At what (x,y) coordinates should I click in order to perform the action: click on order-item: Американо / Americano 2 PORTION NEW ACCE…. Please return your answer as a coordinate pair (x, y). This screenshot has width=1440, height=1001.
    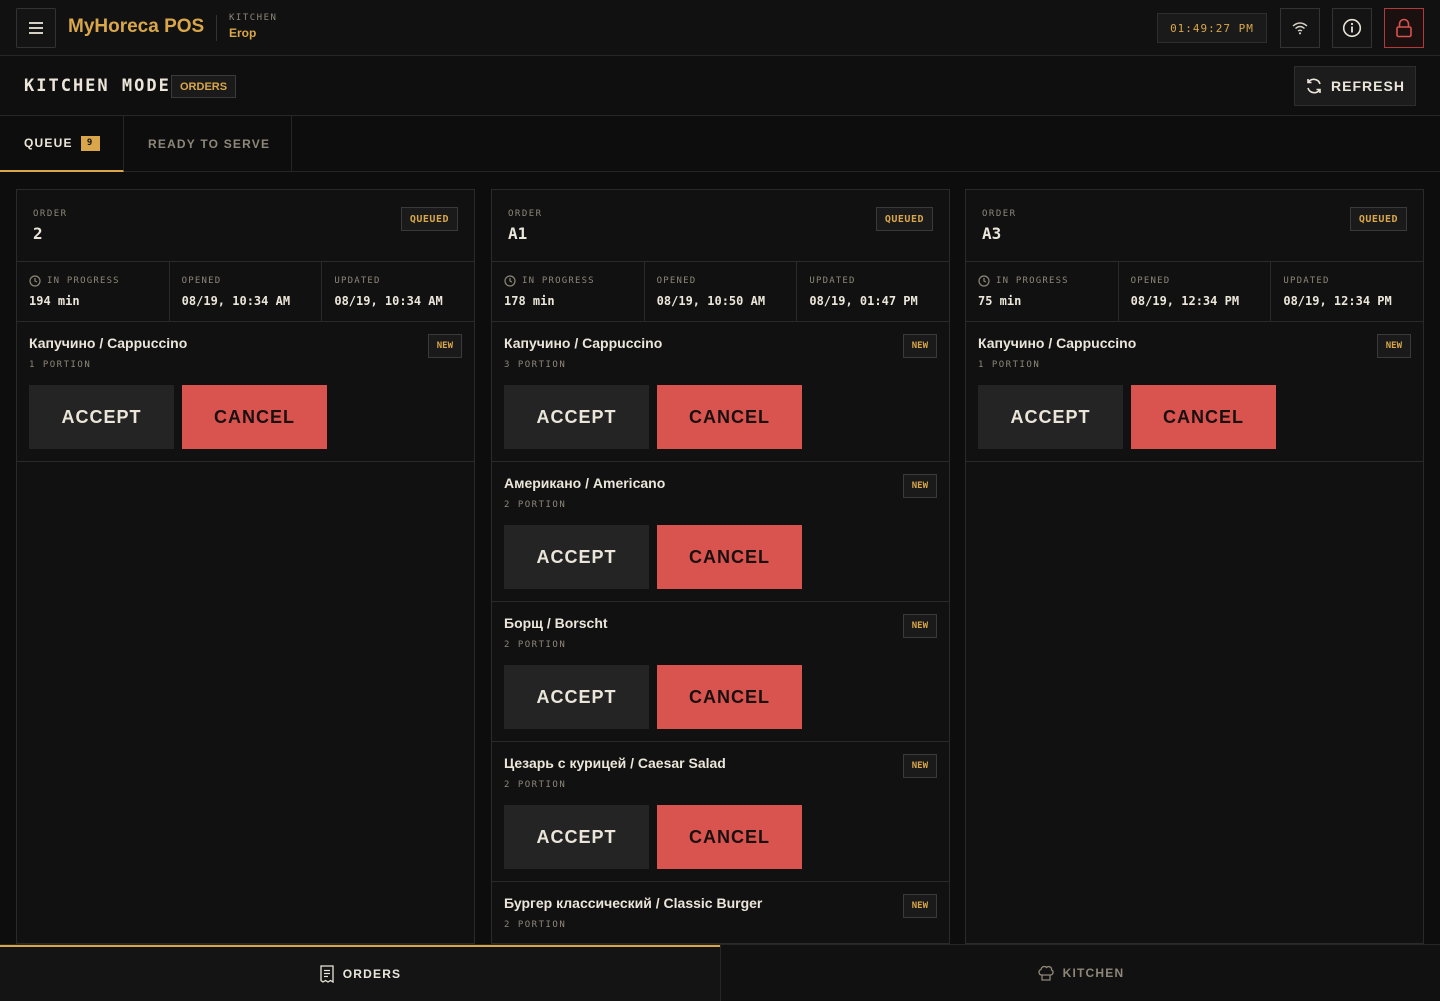
    Looking at the image, I should click on (720, 532).